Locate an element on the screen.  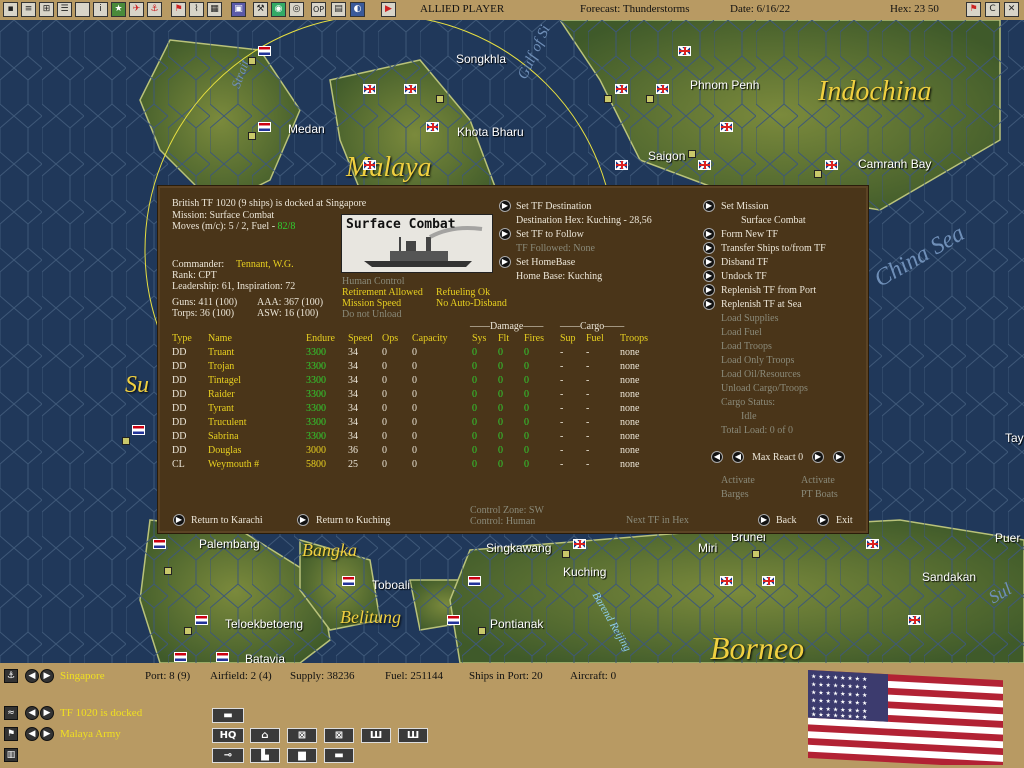
next-tf-button: Next TF in Hex is located at coordinates (657, 520).